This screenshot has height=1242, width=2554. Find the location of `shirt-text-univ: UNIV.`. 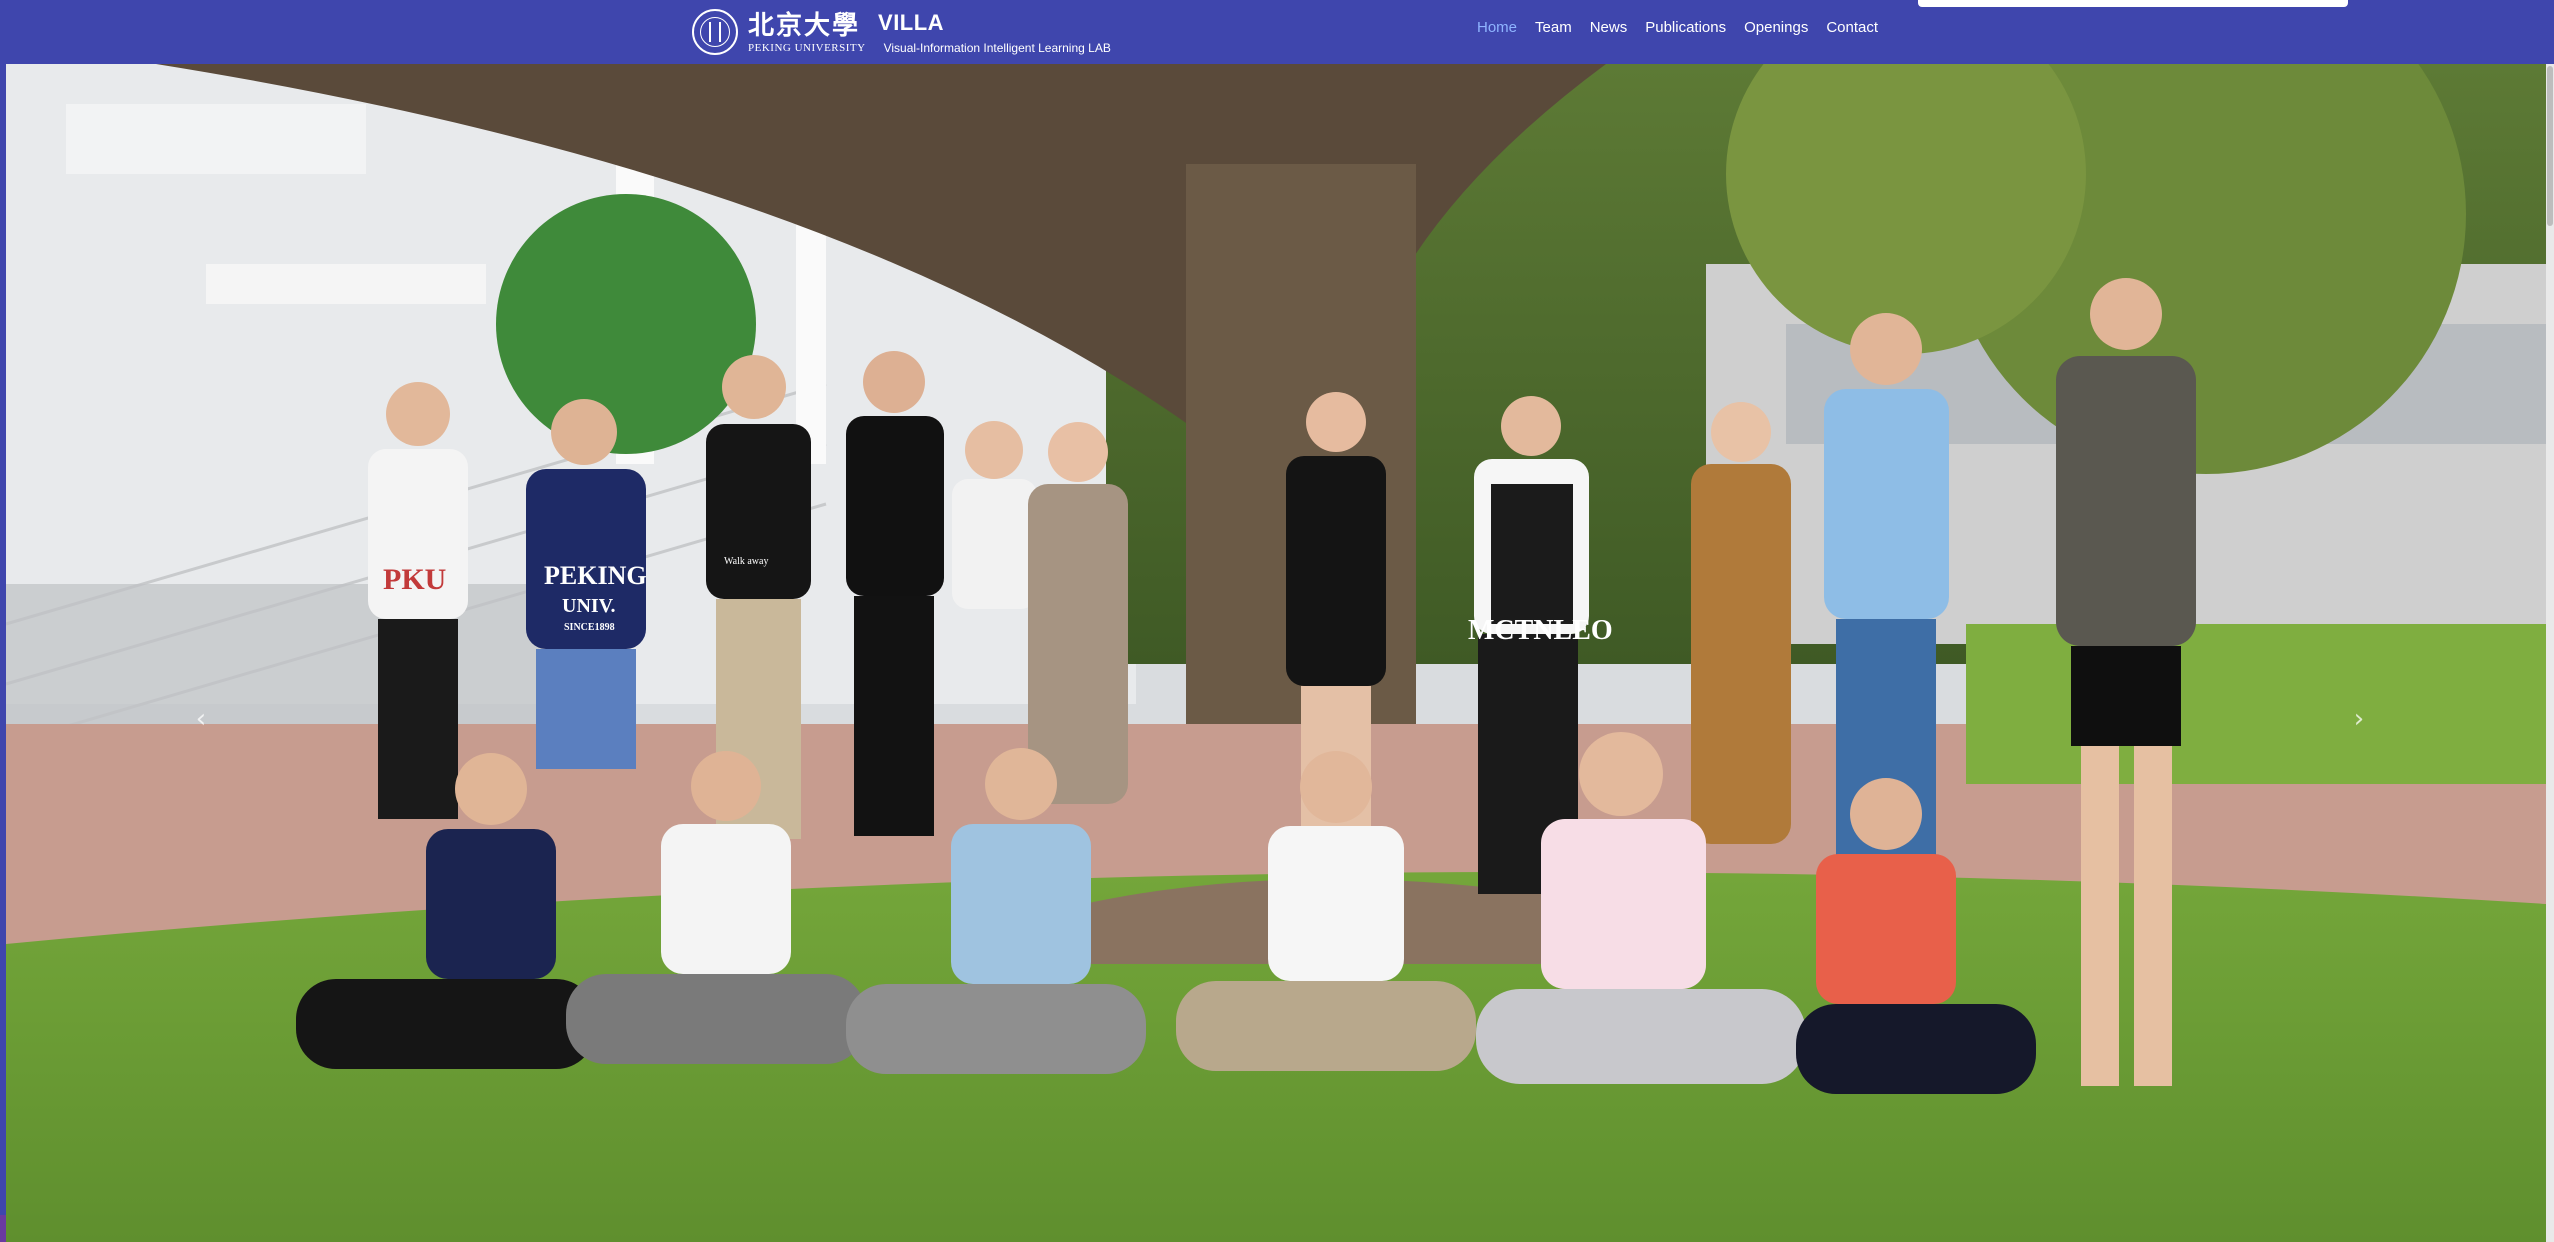

shirt-text-univ: UNIV. is located at coordinates (589, 606).